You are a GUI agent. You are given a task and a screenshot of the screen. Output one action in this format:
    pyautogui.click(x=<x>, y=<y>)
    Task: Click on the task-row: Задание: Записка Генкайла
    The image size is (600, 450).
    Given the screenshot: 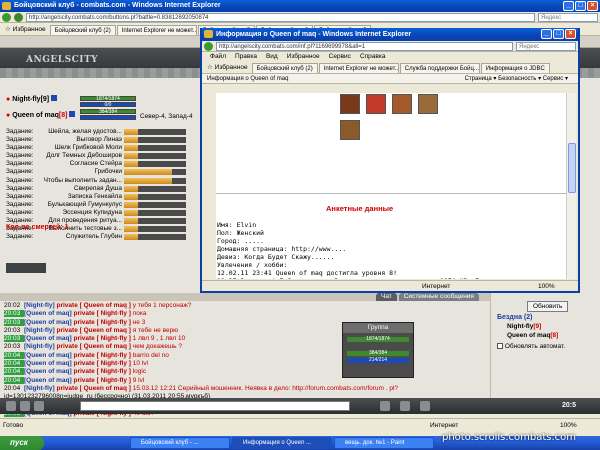 What is the action you would take?
    pyautogui.click(x=106, y=197)
    